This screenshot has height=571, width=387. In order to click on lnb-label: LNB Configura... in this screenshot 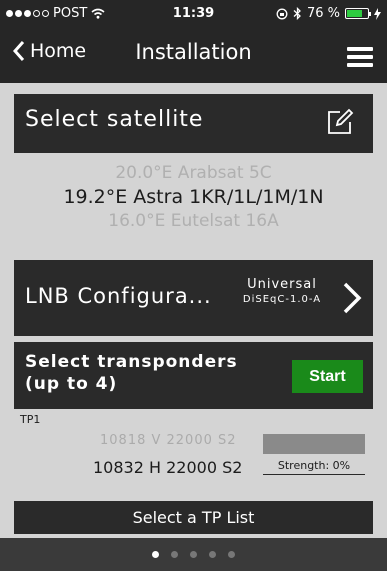, I will do `click(118, 296)`.